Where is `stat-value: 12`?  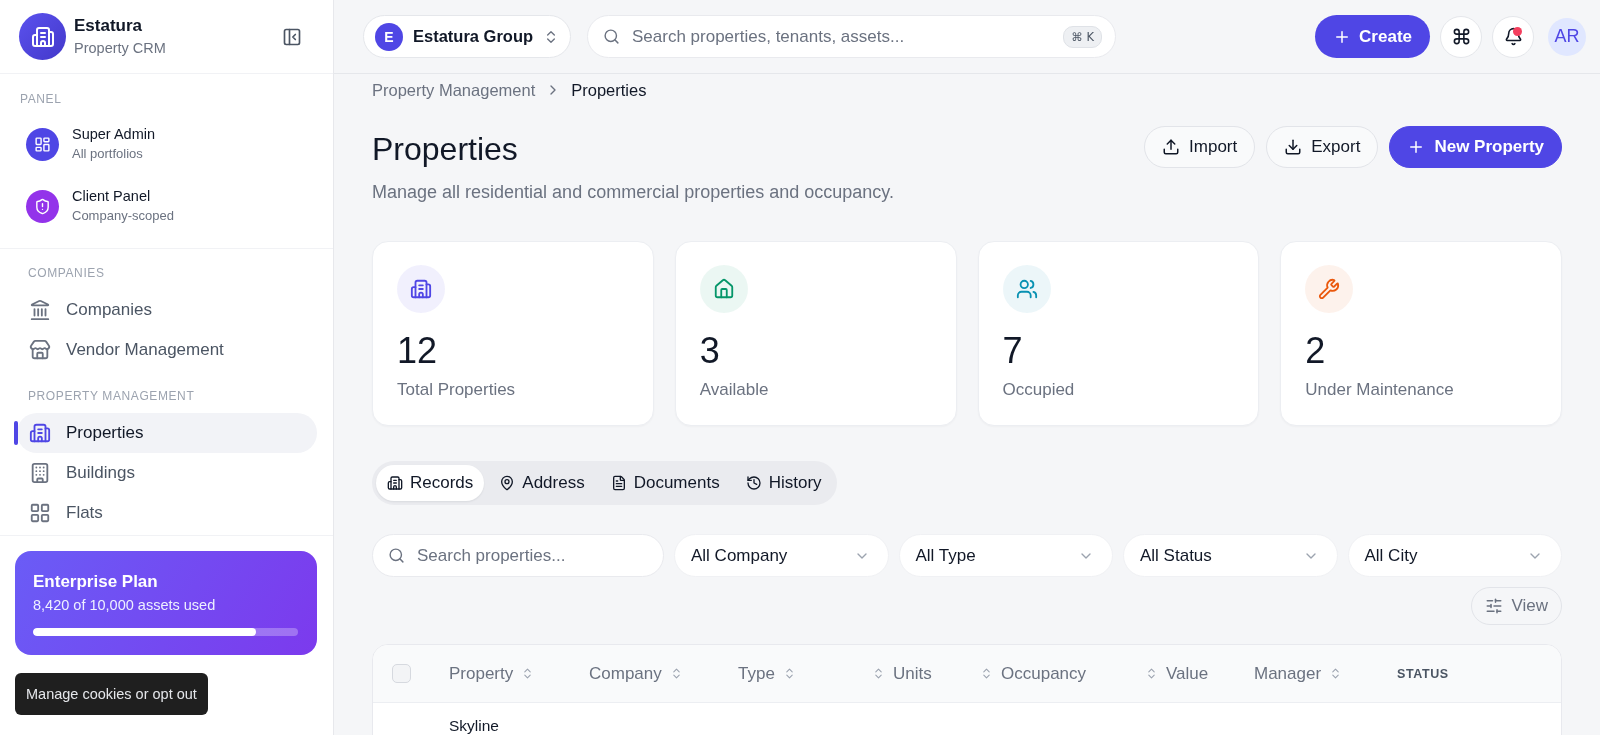 stat-value: 12 is located at coordinates (417, 351).